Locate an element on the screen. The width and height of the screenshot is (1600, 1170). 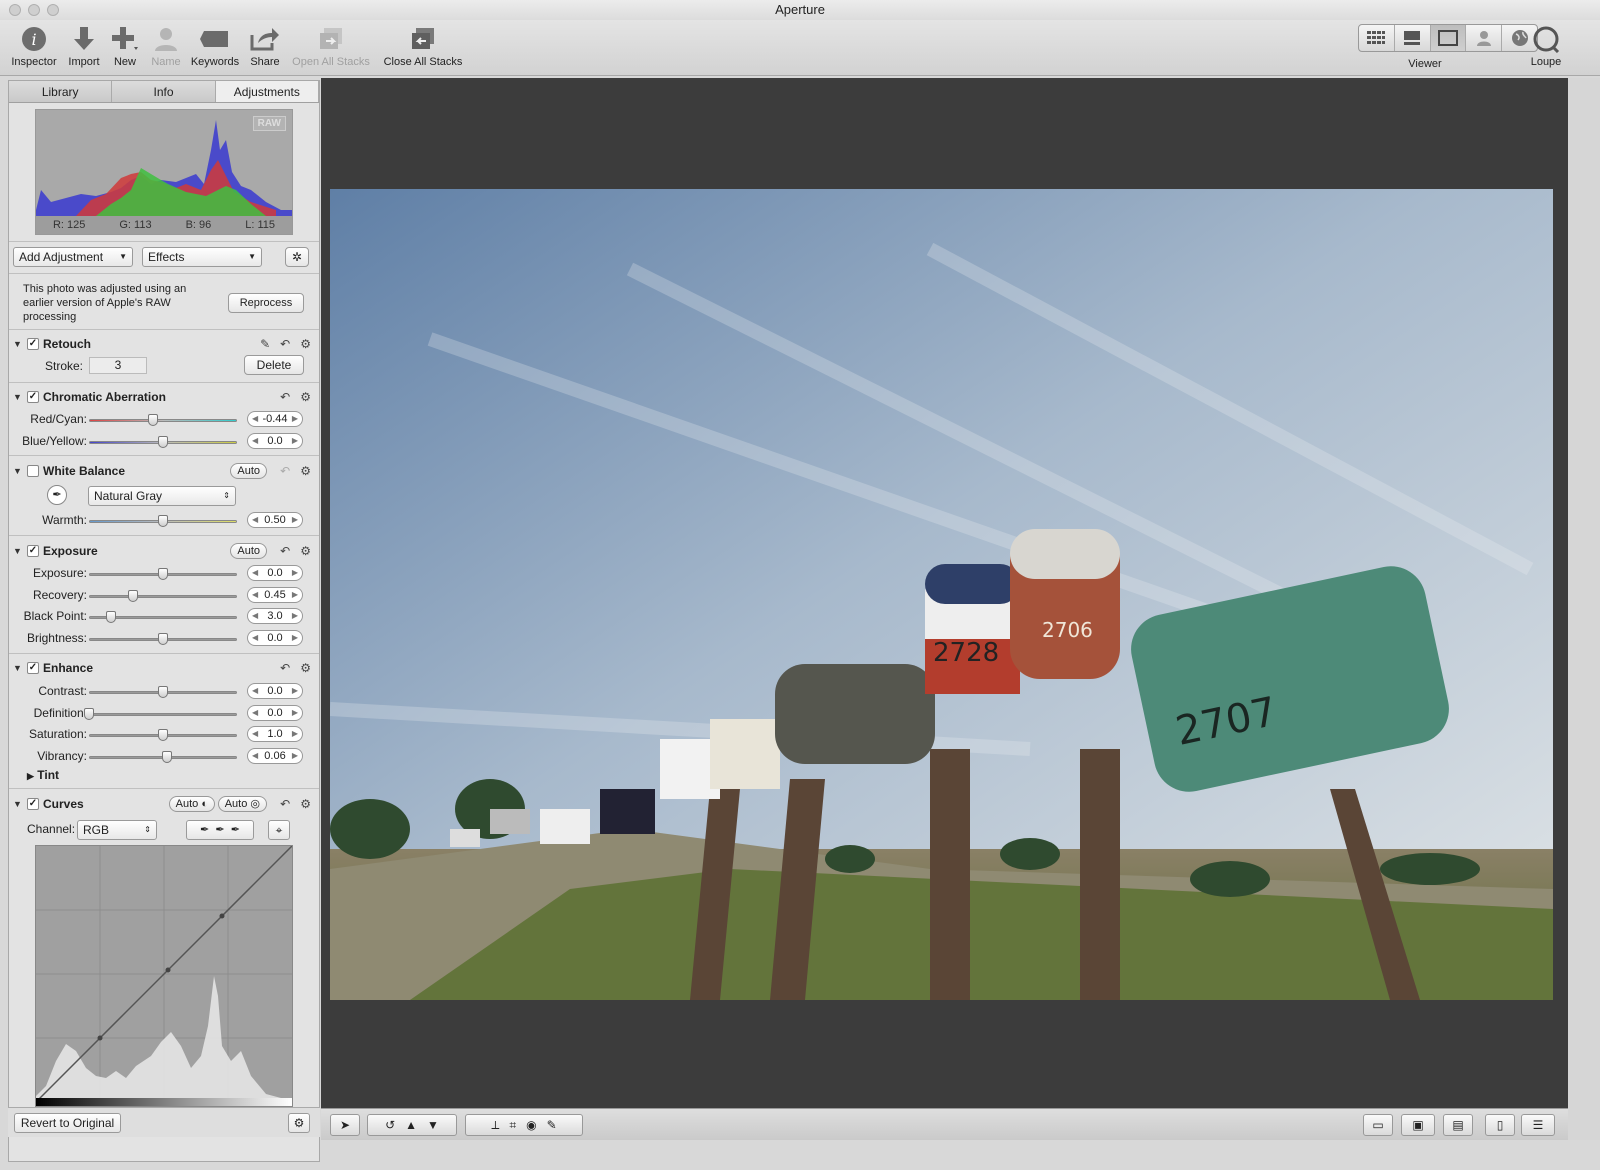
exposure-auto-button: Auto is located at coordinates (248, 551).